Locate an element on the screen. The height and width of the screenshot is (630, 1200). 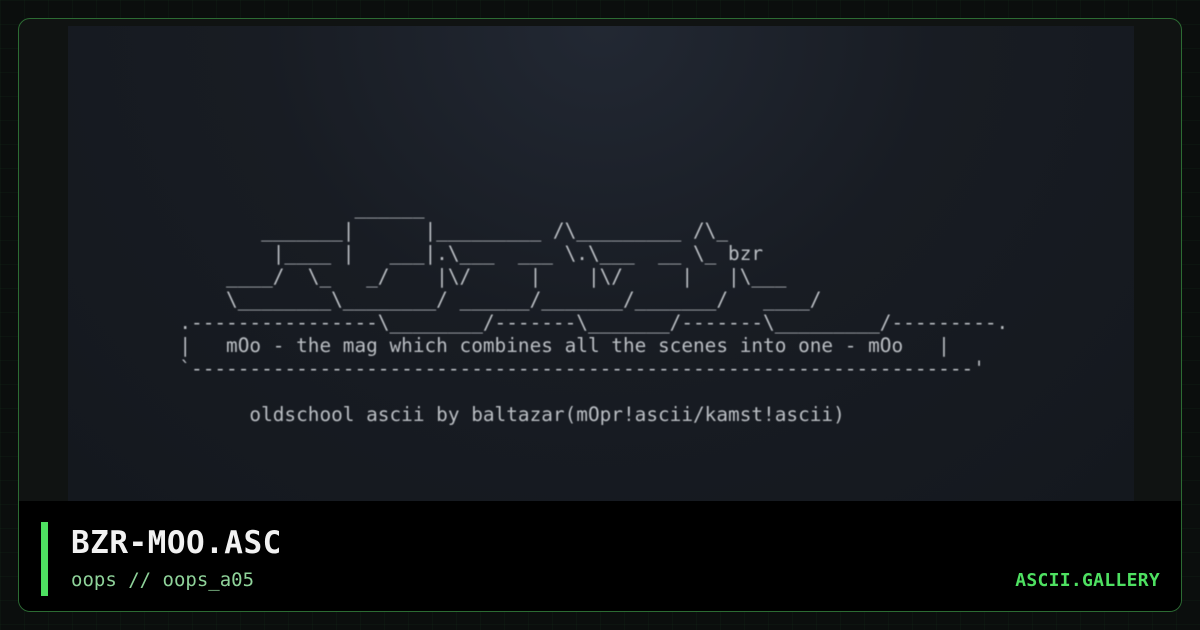
artwork-group-and-pack: oops // oops_a05 is located at coordinates (163, 580).